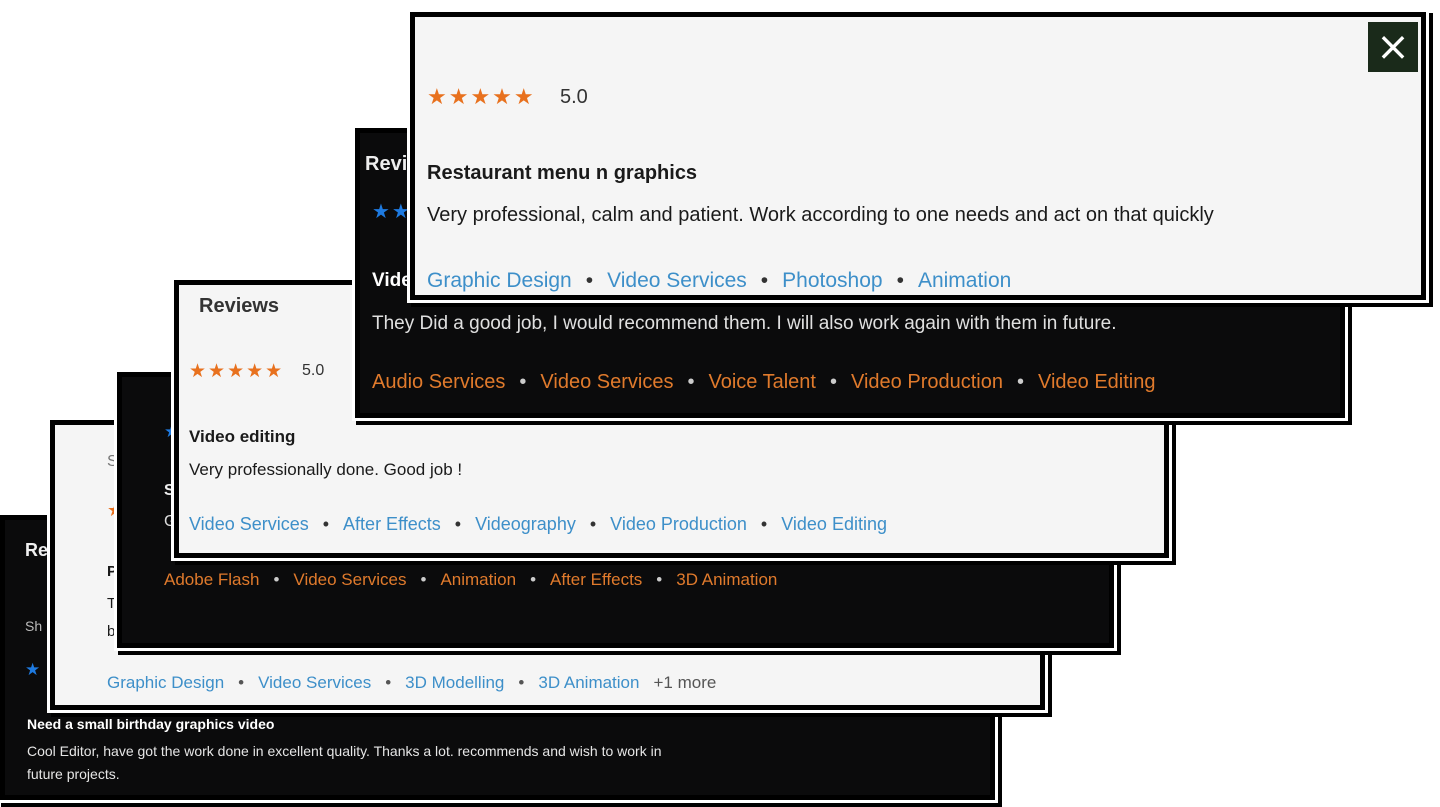 Image resolution: width=1440 pixels, height=807 pixels. Describe the element at coordinates (438, 382) in the screenshot. I see `tag-audio-services: Audio Services` at that location.